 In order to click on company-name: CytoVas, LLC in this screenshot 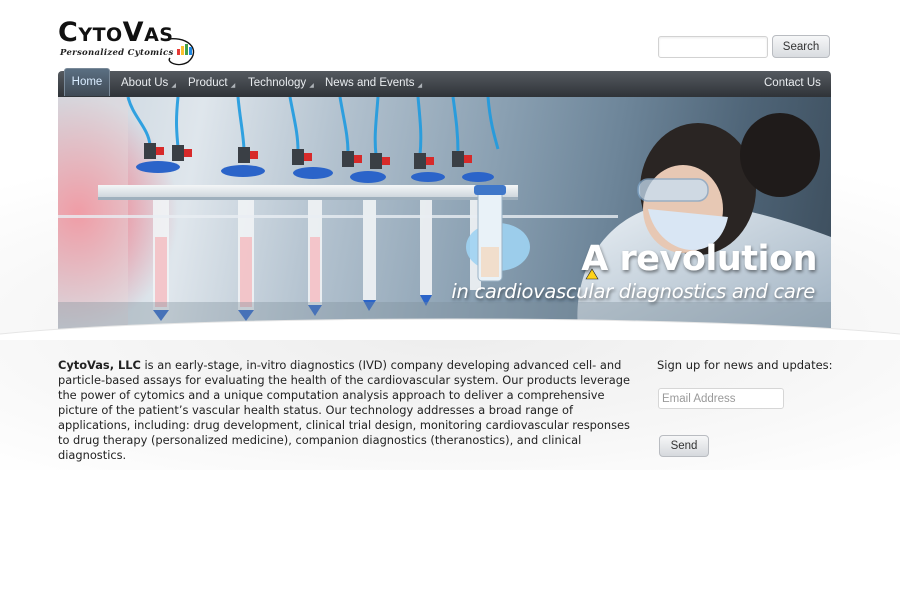, I will do `click(99, 365)`.